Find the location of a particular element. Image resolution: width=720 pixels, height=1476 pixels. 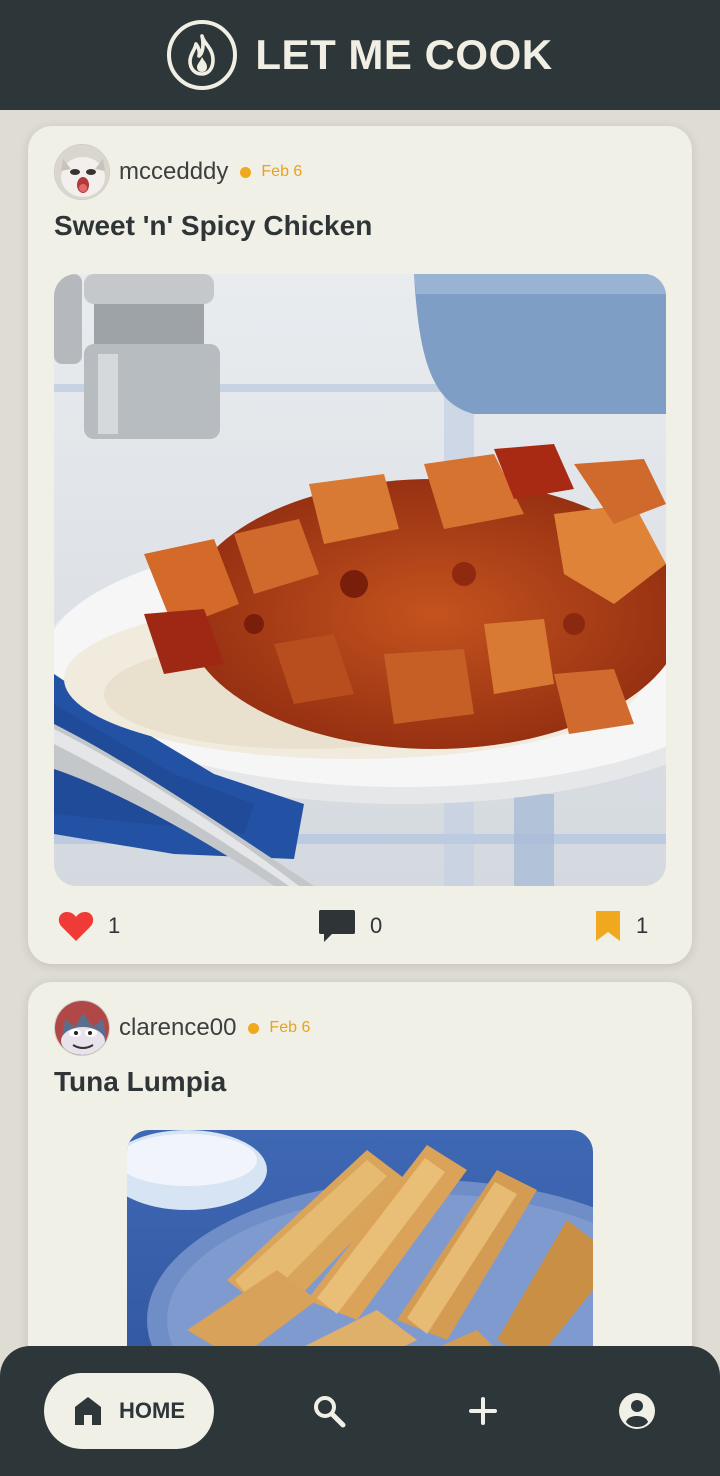

post-header: clarence00 Feb 6 is located at coordinates (182, 1028).